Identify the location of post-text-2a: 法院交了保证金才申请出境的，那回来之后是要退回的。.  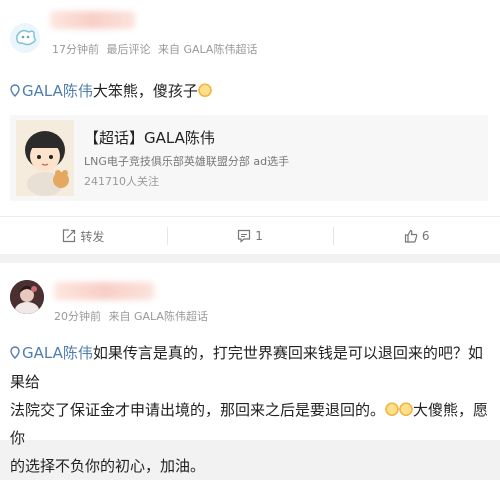
(198, 410).